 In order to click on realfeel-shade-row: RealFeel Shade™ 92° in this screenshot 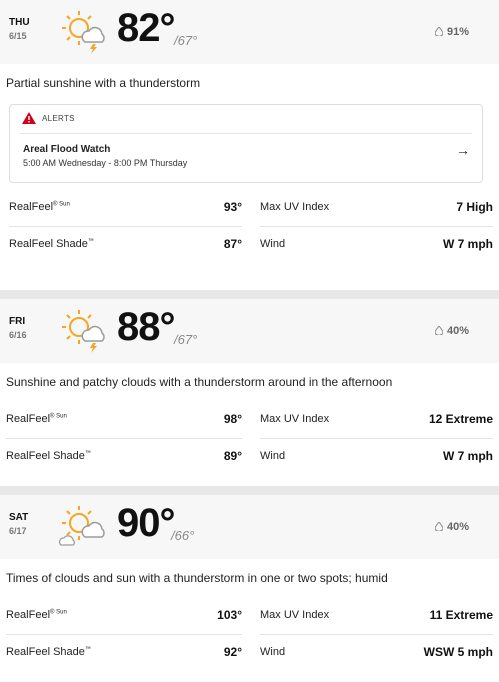, I will do `click(124, 652)`.